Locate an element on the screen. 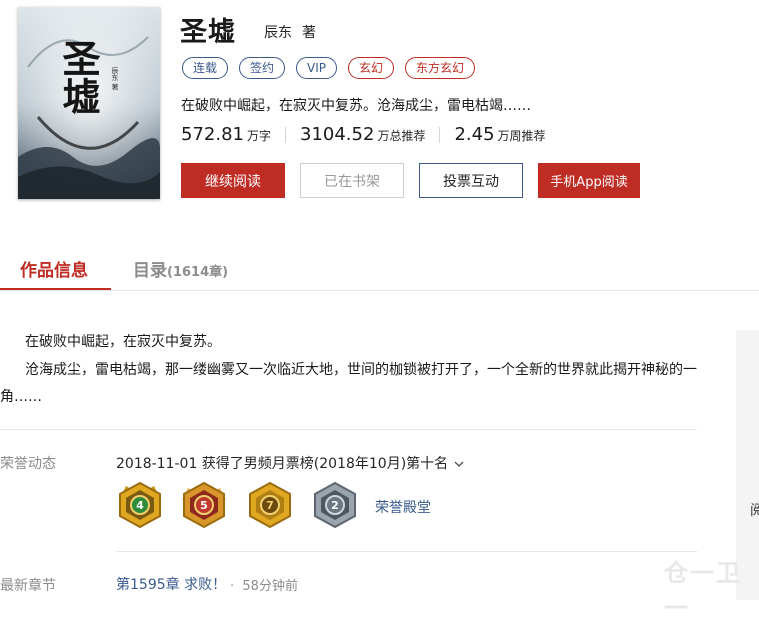 This screenshot has width=759, height=623. badge-4-number: 4 is located at coordinates (140, 505).